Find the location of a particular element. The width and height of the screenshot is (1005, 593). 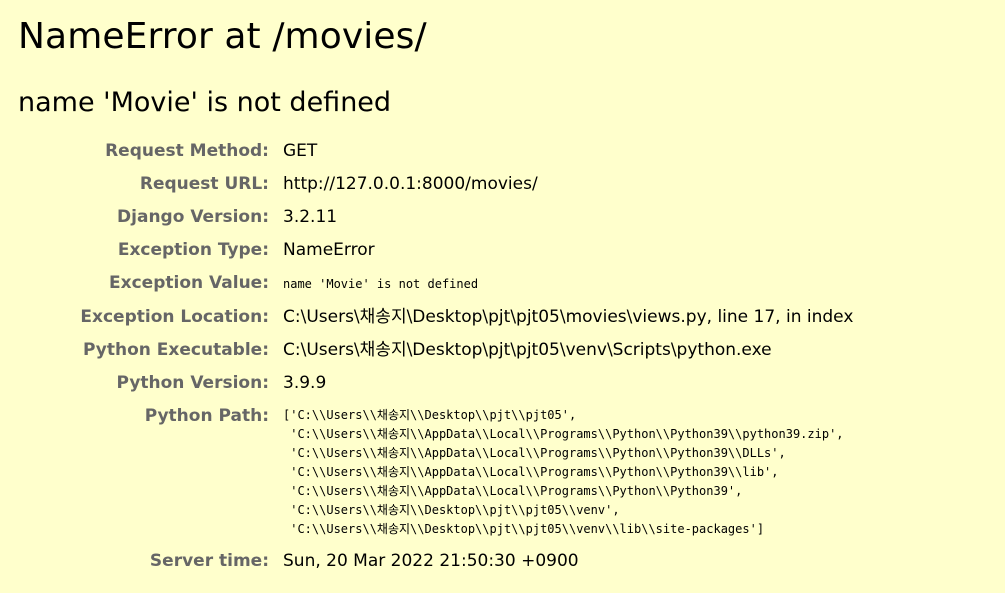

django-version-value: 3.2.11 is located at coordinates (310, 217).